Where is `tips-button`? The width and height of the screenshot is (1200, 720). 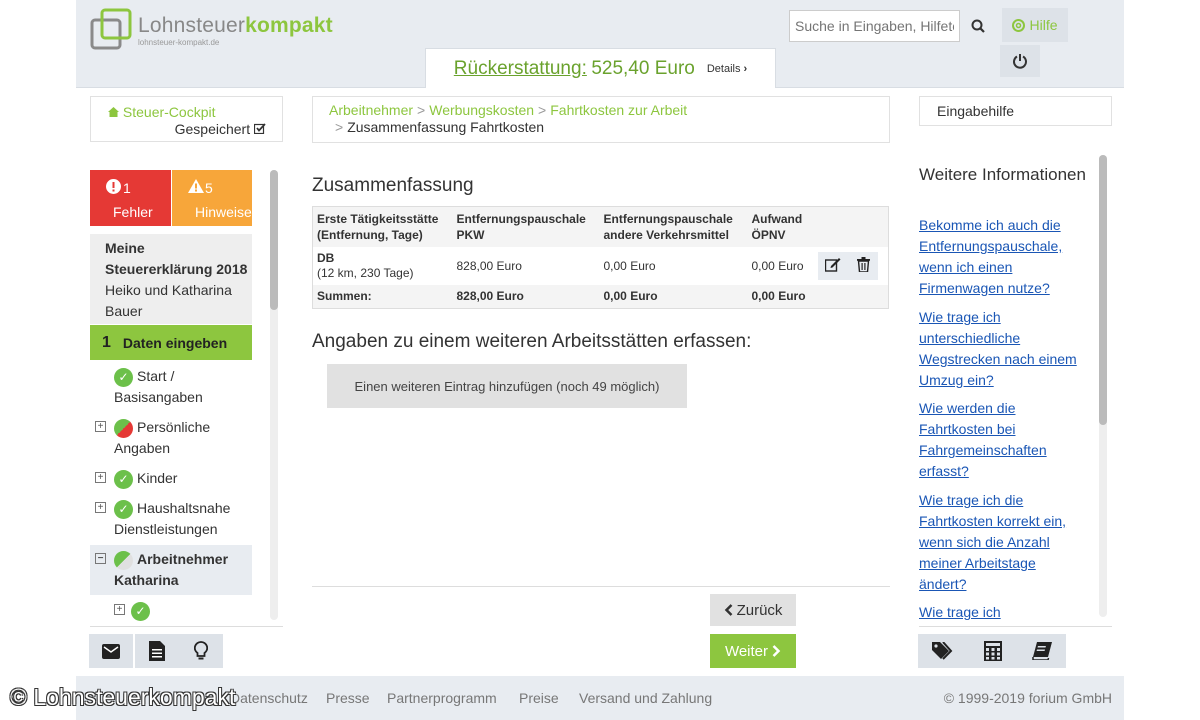 tips-button is located at coordinates (201, 651).